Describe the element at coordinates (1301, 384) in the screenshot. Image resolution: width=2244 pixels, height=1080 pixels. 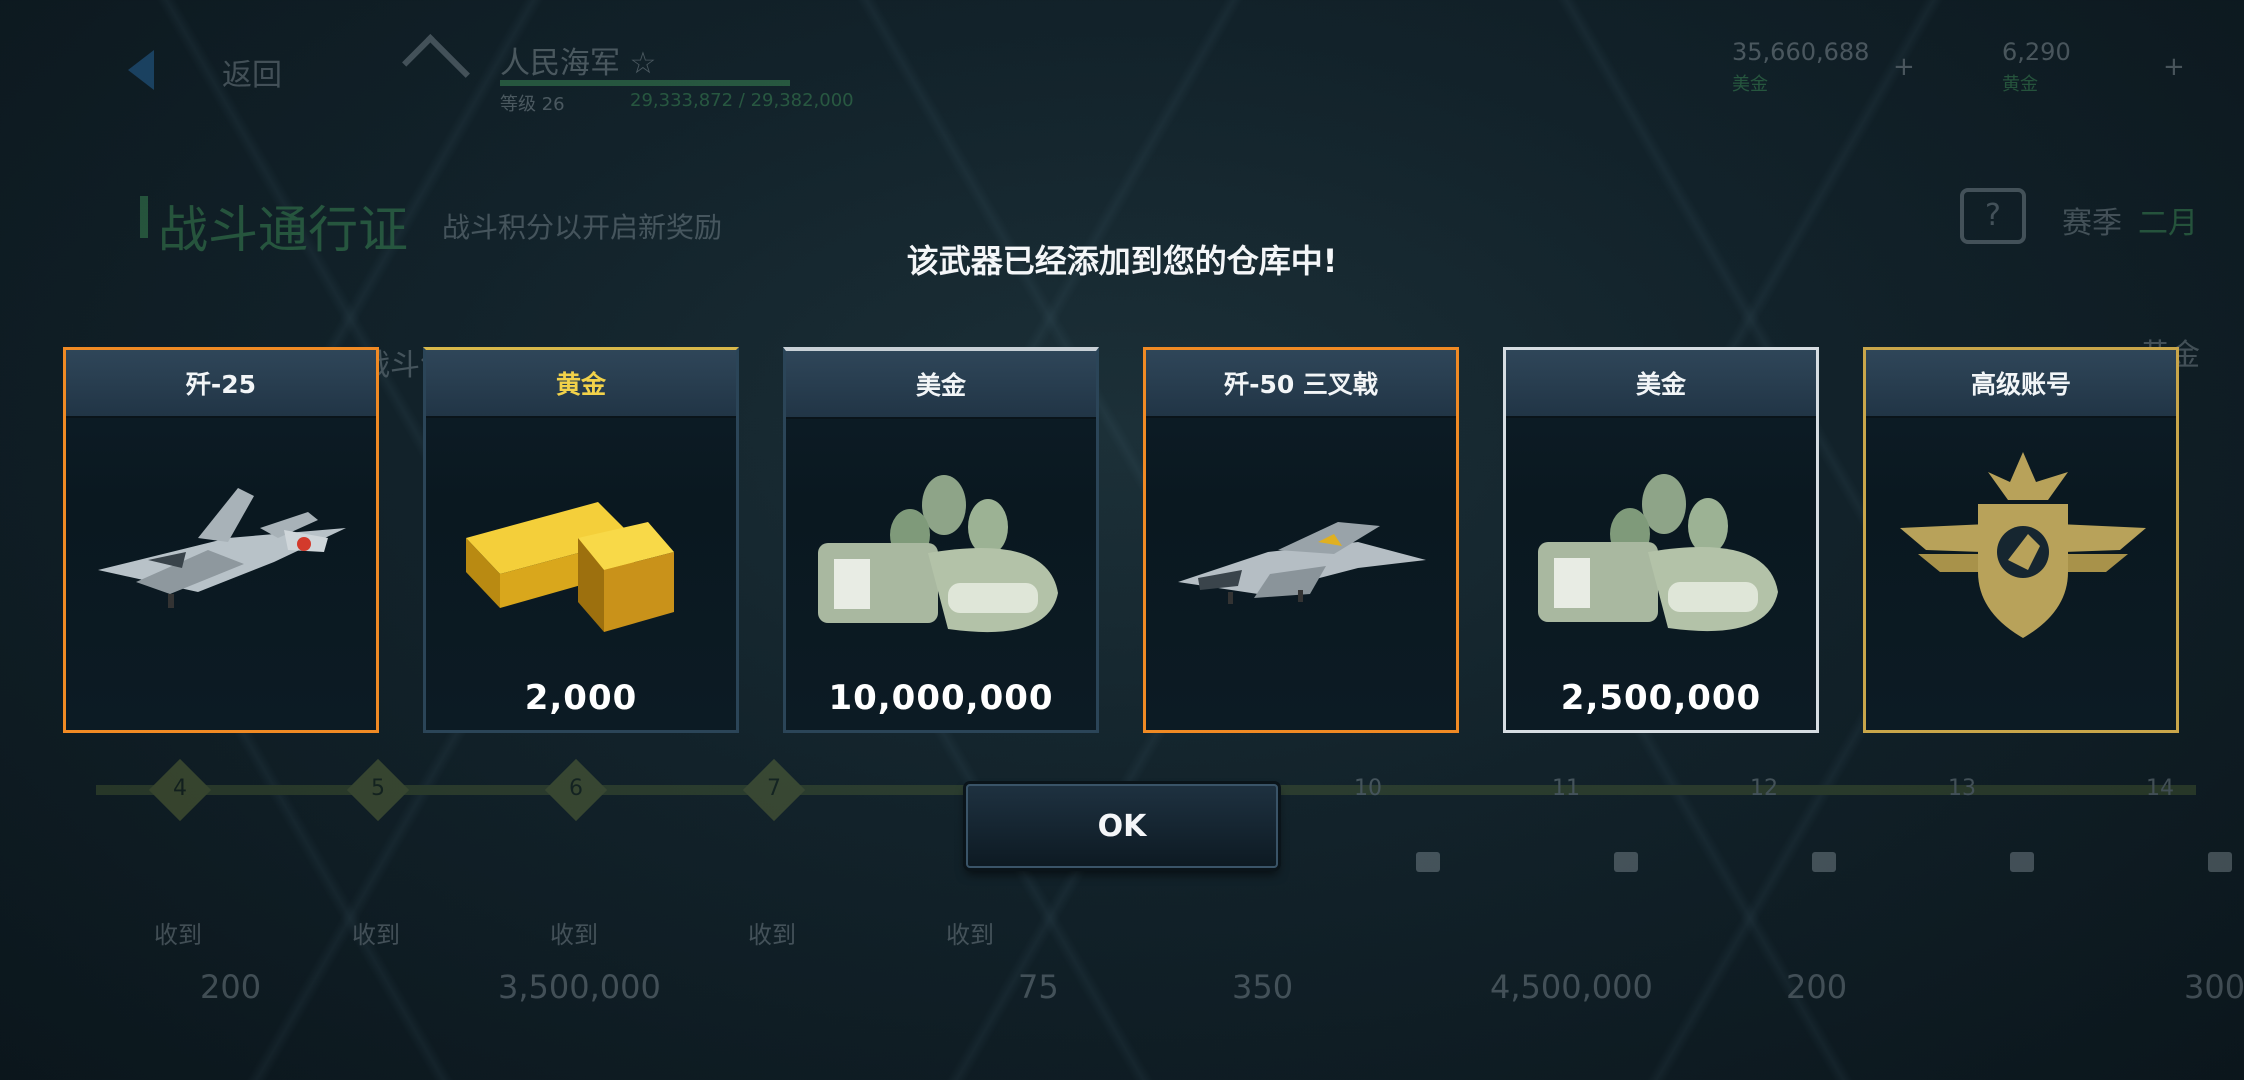
I see `reward-card-label: 歼-50 三叉戟` at that location.